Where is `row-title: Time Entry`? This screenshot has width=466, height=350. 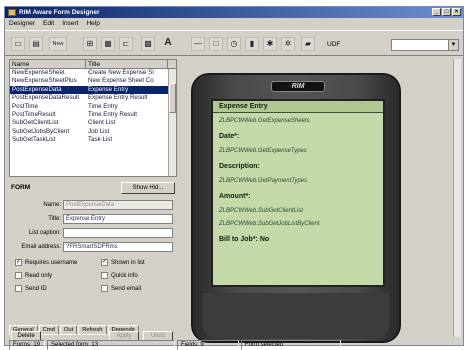 row-title: Time Entry is located at coordinates (103, 106).